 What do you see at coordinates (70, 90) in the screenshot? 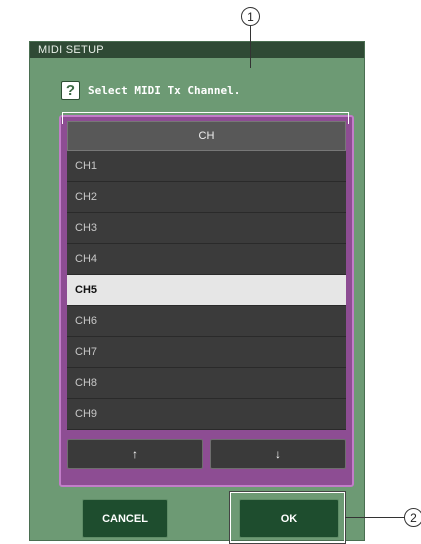
I see `help-icon: ?` at bounding box center [70, 90].